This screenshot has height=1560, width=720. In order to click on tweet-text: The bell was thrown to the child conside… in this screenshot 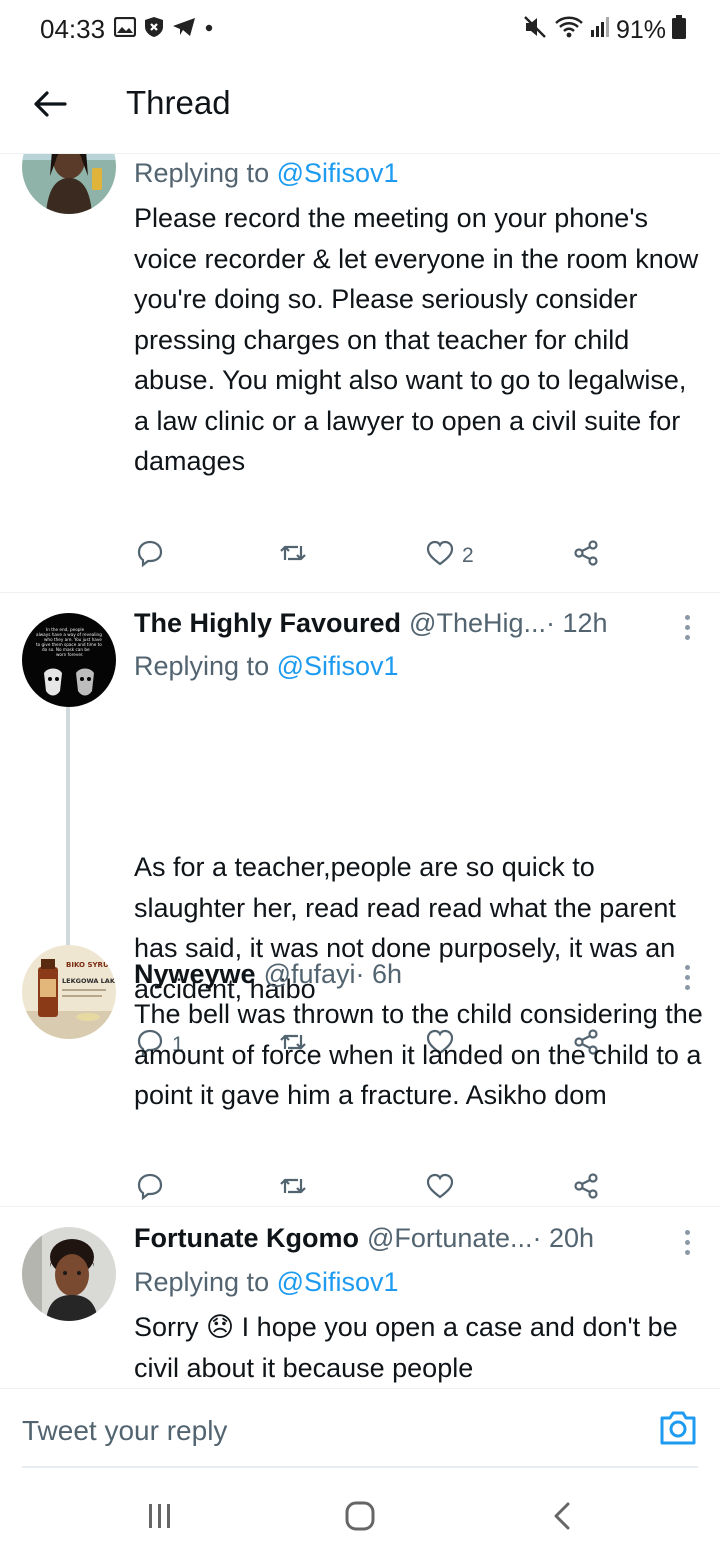, I will do `click(418, 1054)`.